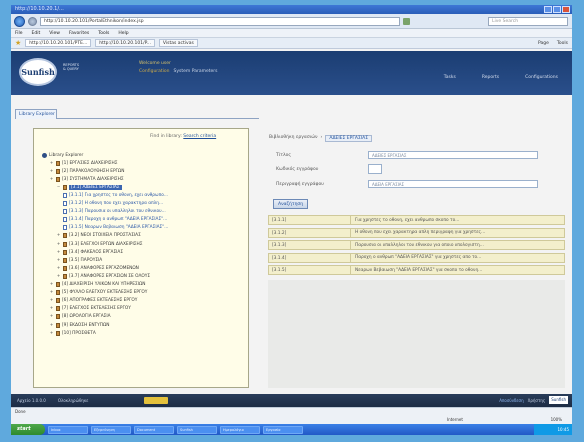  I want to click on logo-subtitle: REPORTS & QUERY, so click(71, 67).